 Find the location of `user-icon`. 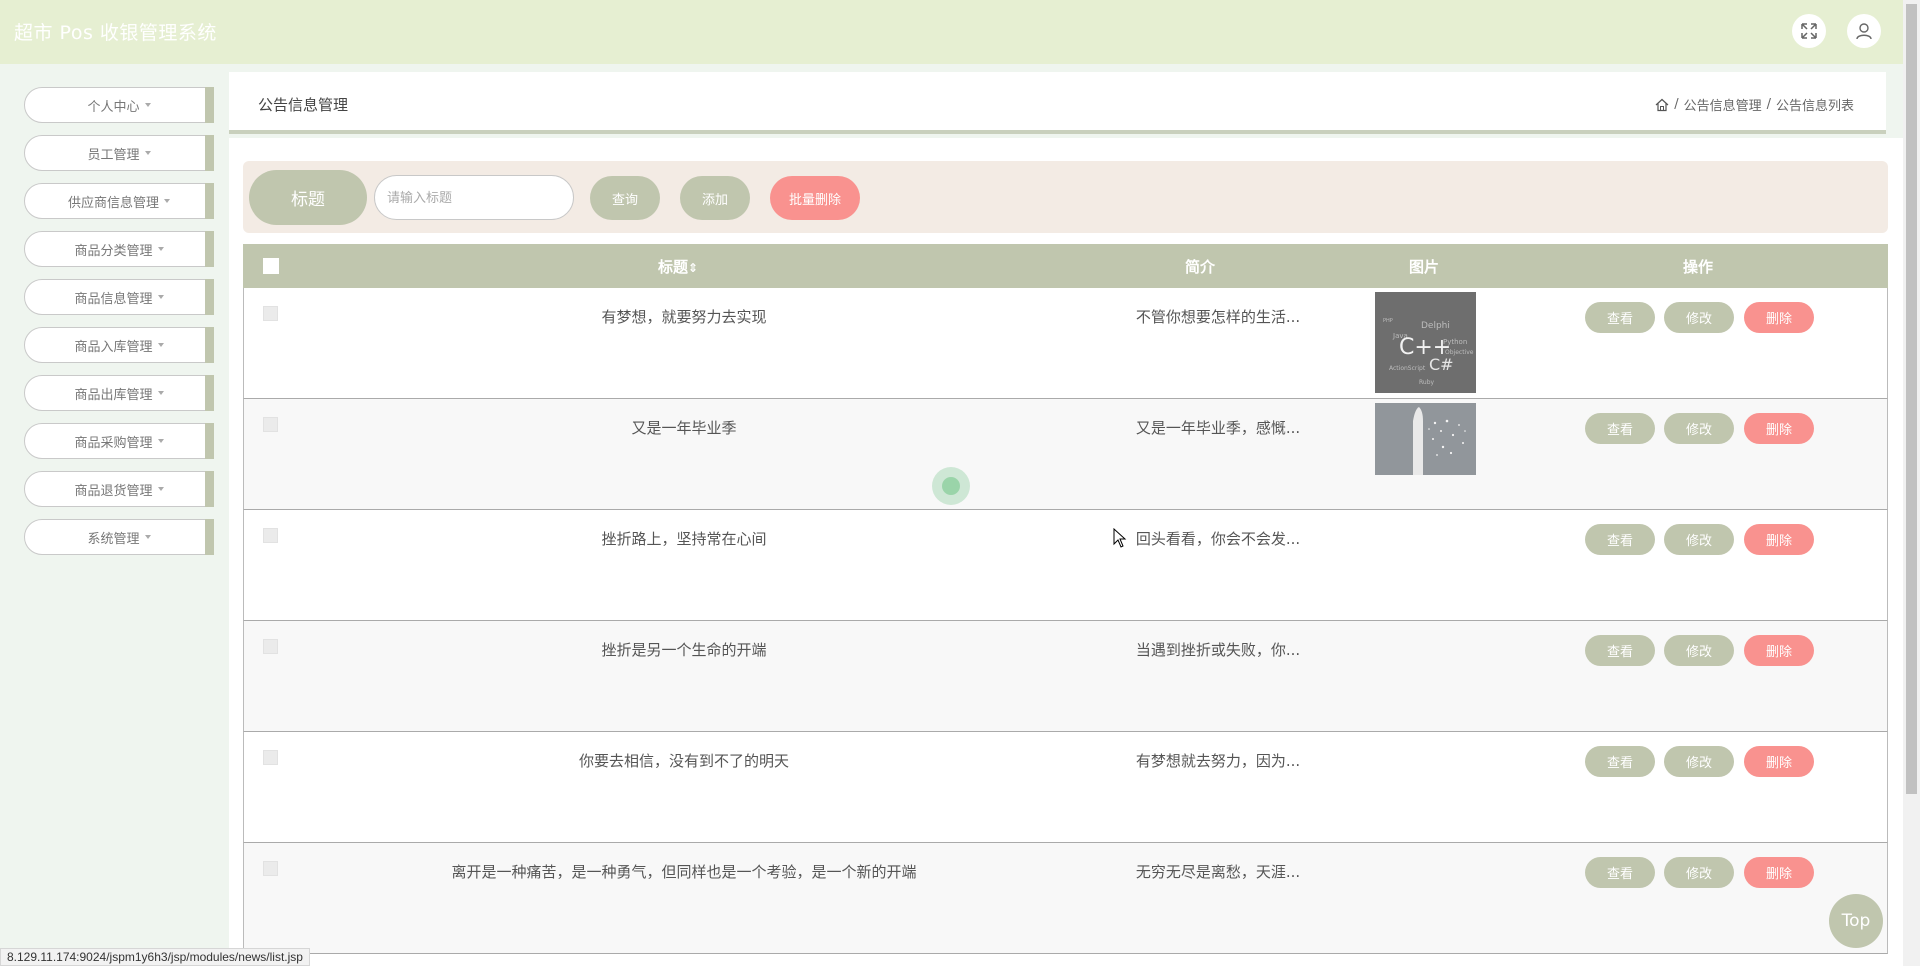

user-icon is located at coordinates (1864, 31).